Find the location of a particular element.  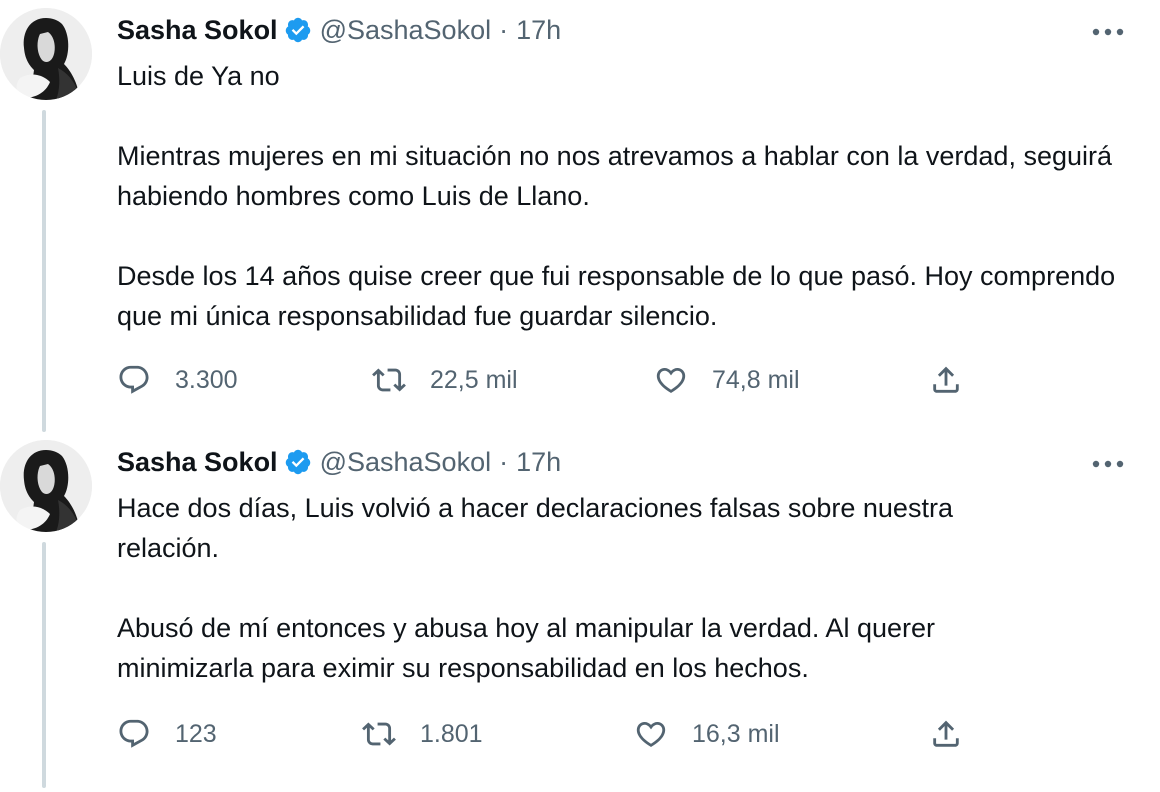

action-bar: 3.300 22,5 mil 74,8 mil is located at coordinates (547, 380).